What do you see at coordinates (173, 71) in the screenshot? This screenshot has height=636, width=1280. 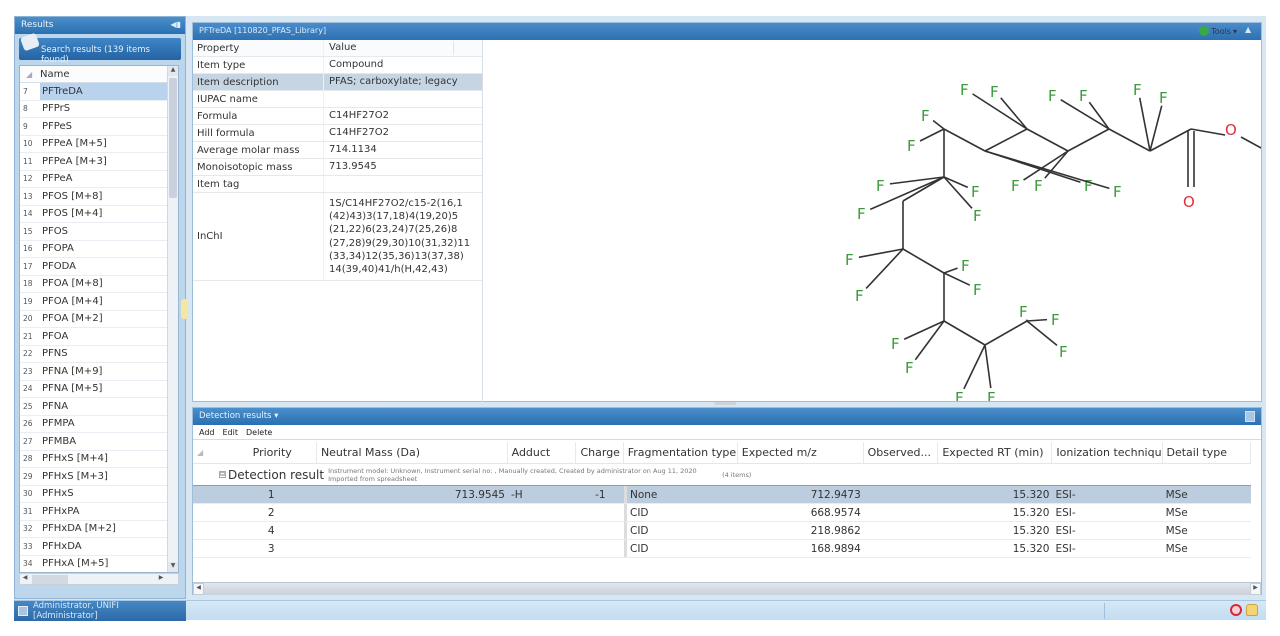 I see `scroll-up-arrow: ▲` at bounding box center [173, 71].